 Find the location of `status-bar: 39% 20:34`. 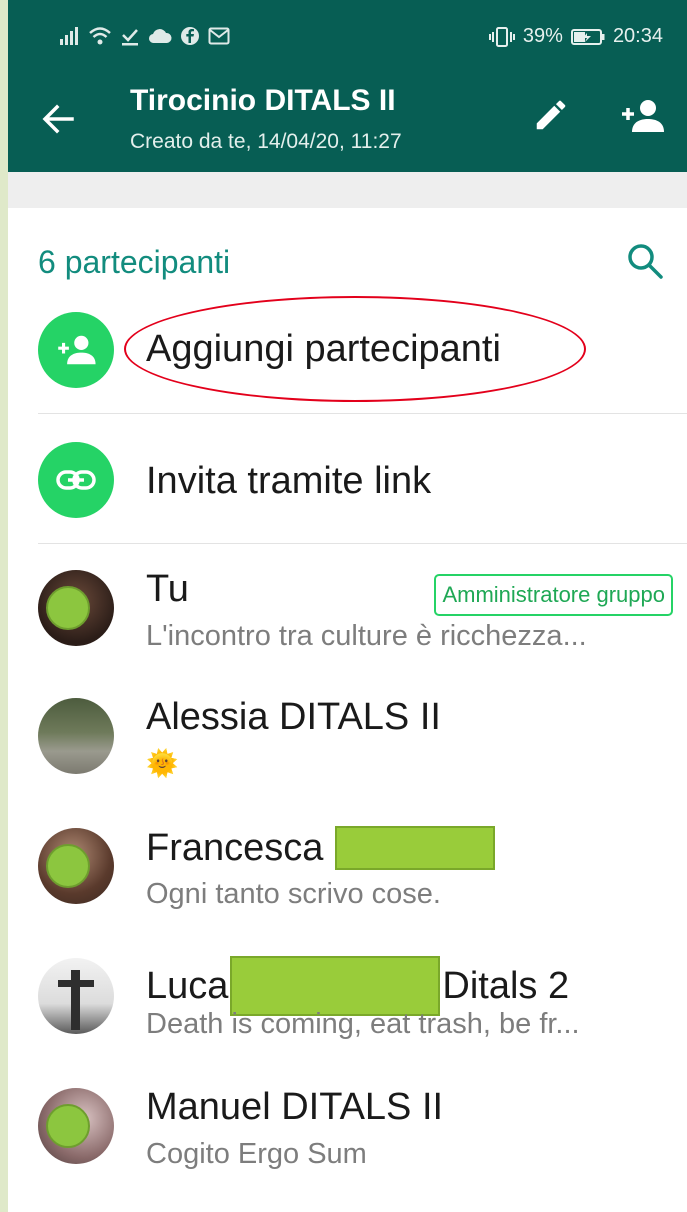

status-bar: 39% 20:34 is located at coordinates (347, 33).